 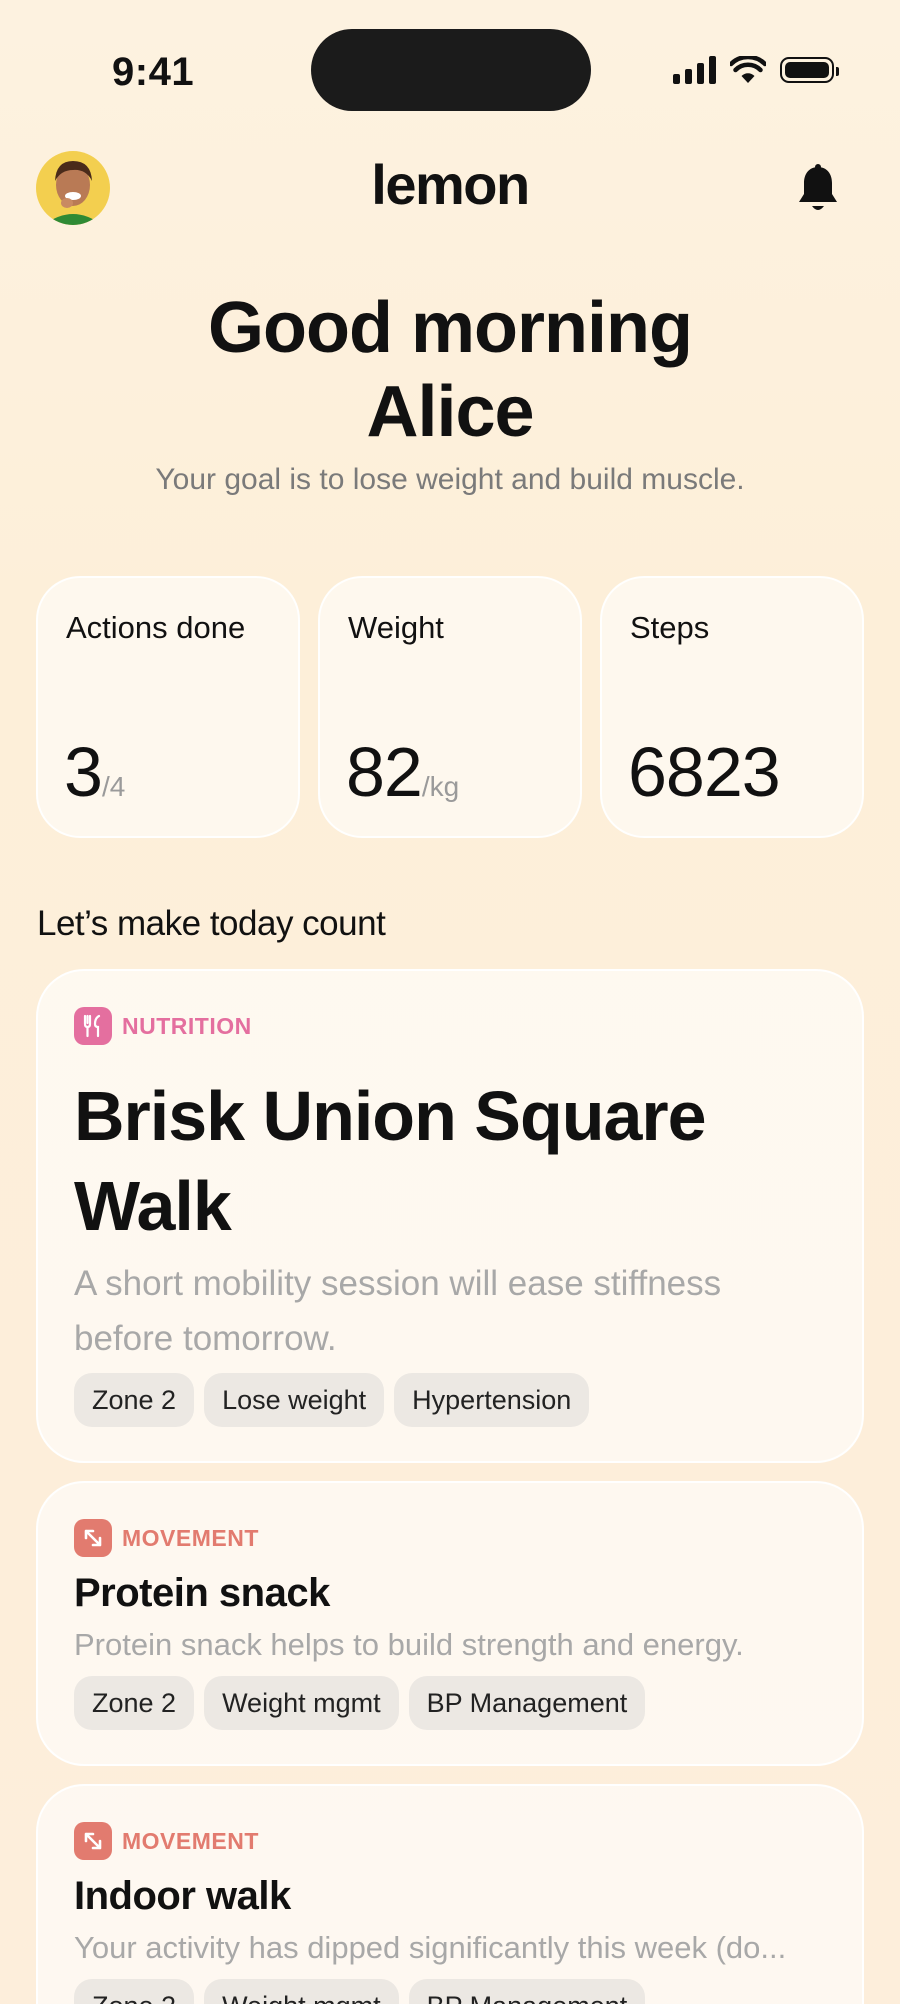 What do you see at coordinates (670, 627) in the screenshot?
I see `stat-label: Steps` at bounding box center [670, 627].